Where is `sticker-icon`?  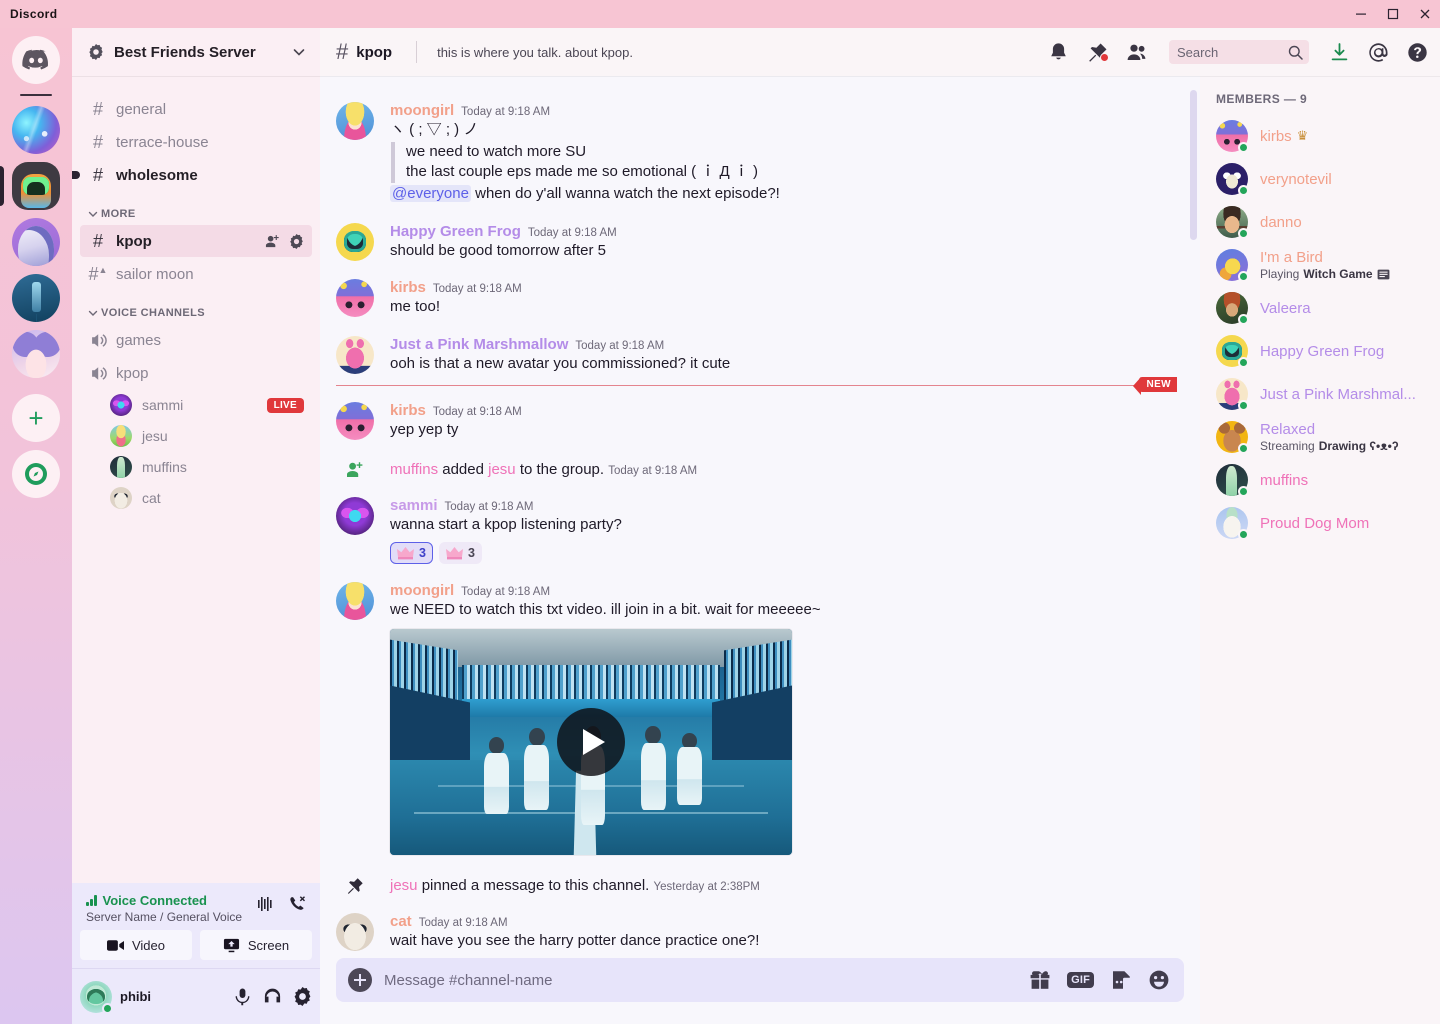 sticker-icon is located at coordinates (1121, 980).